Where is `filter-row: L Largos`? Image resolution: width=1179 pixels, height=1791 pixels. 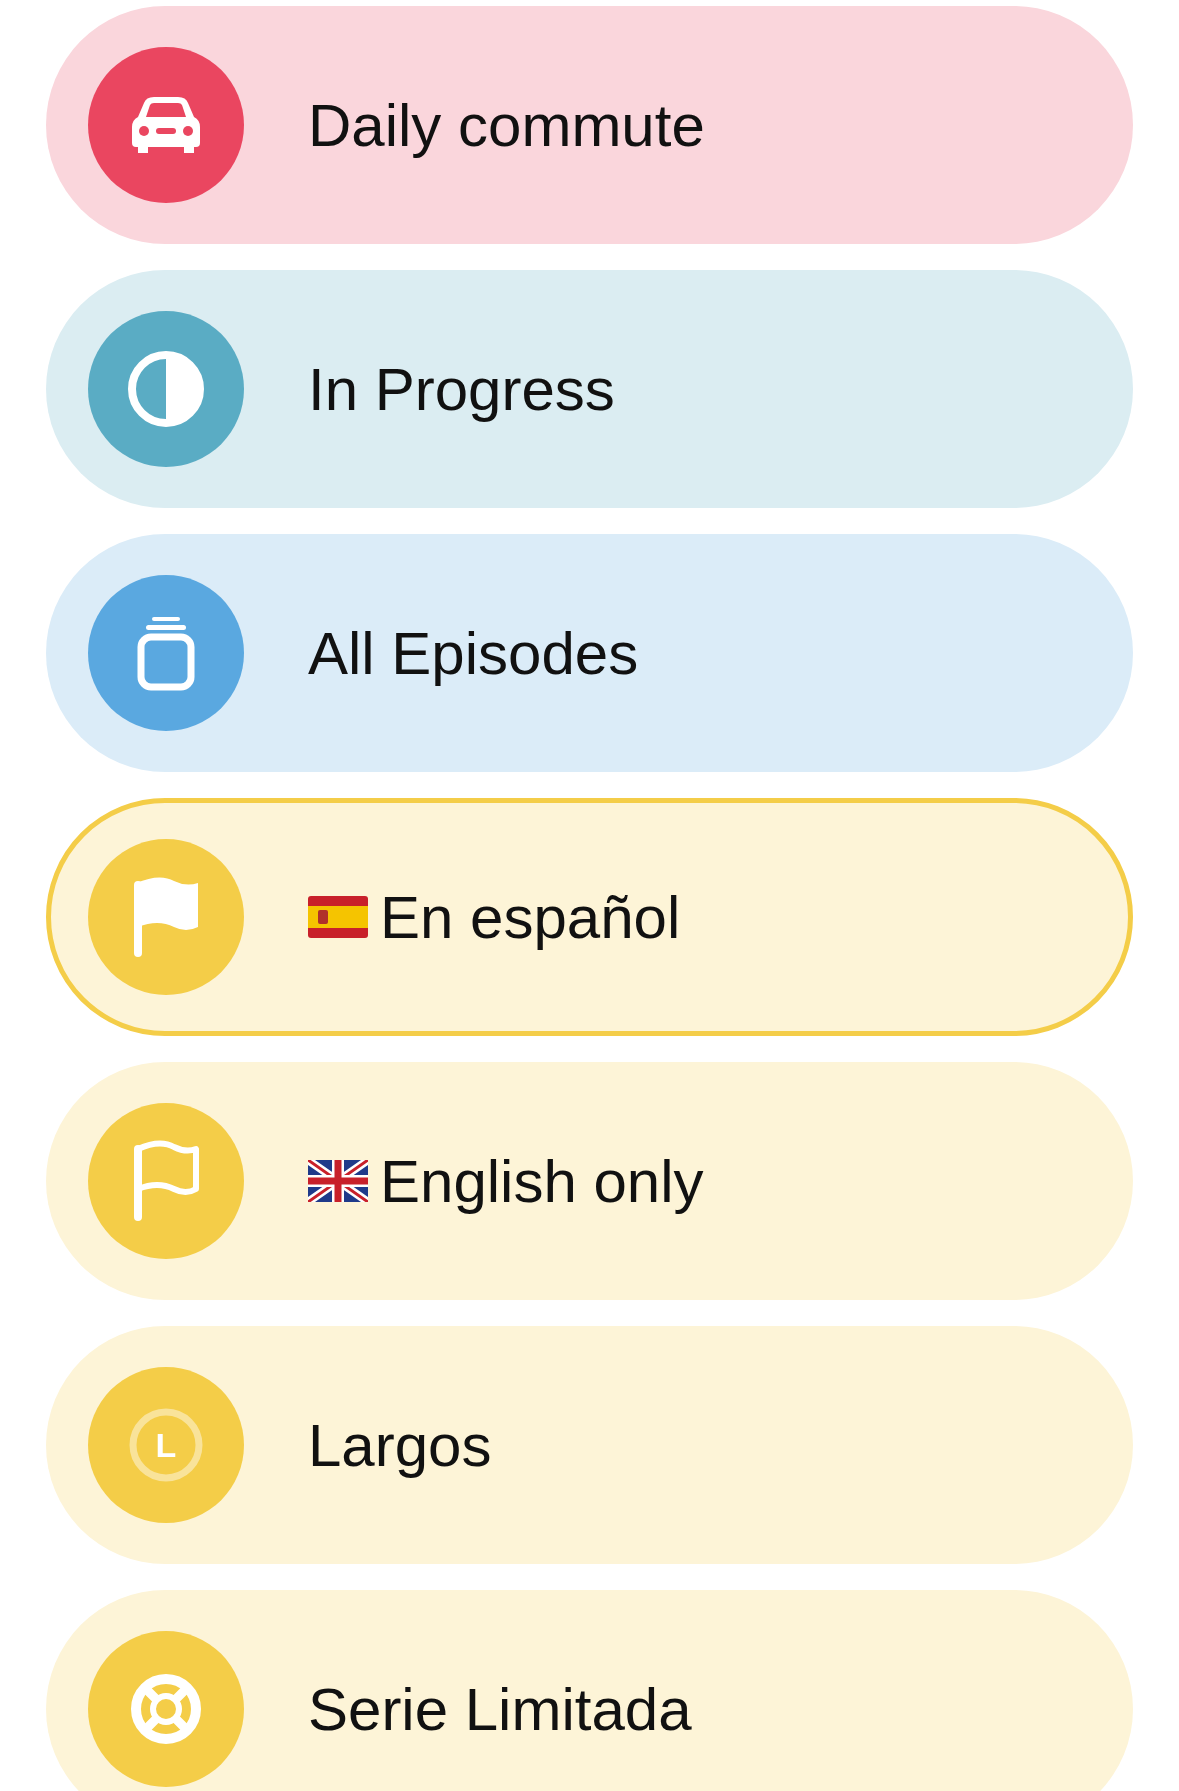 filter-row: L Largos is located at coordinates (589, 1445).